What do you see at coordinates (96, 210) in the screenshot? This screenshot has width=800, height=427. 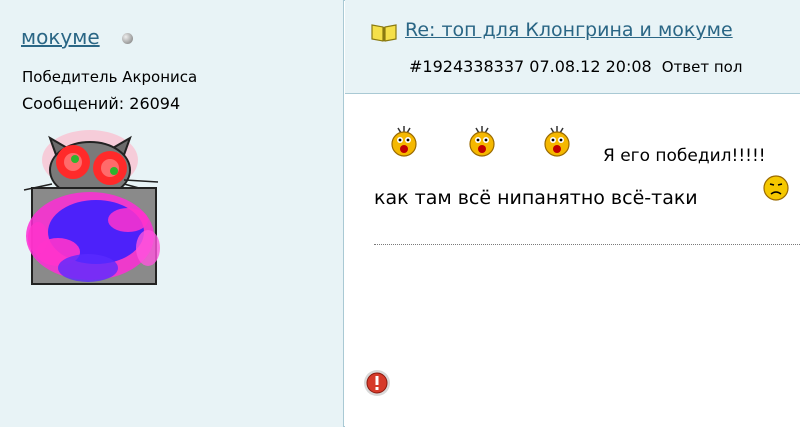 I see `avatar` at bounding box center [96, 210].